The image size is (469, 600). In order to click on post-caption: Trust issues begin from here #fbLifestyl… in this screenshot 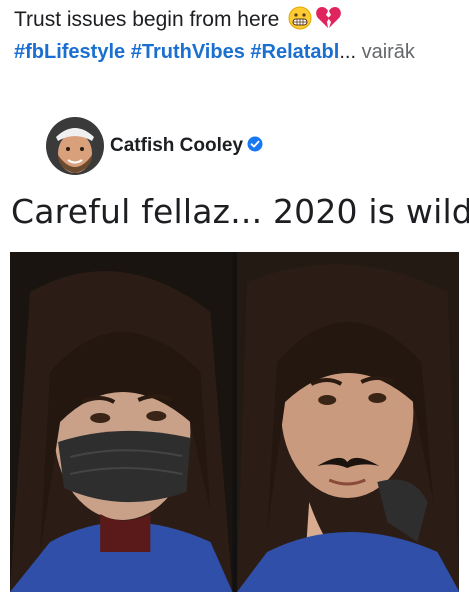, I will do `click(239, 36)`.